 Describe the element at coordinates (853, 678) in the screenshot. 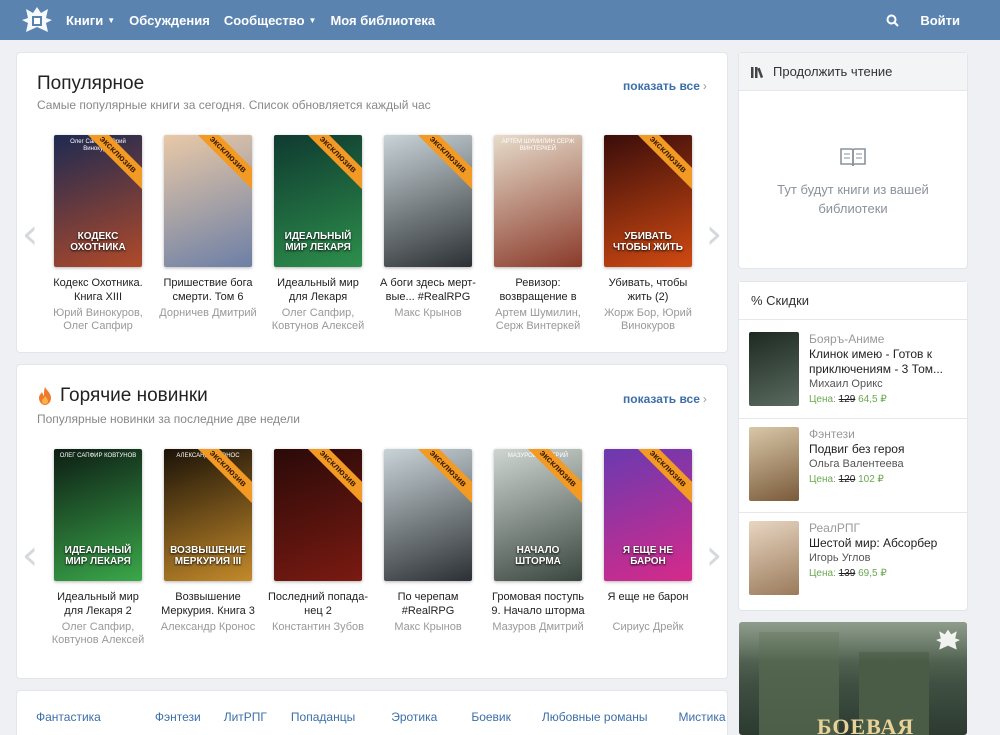

I see `promo-banner: БОЕВАЯ` at that location.